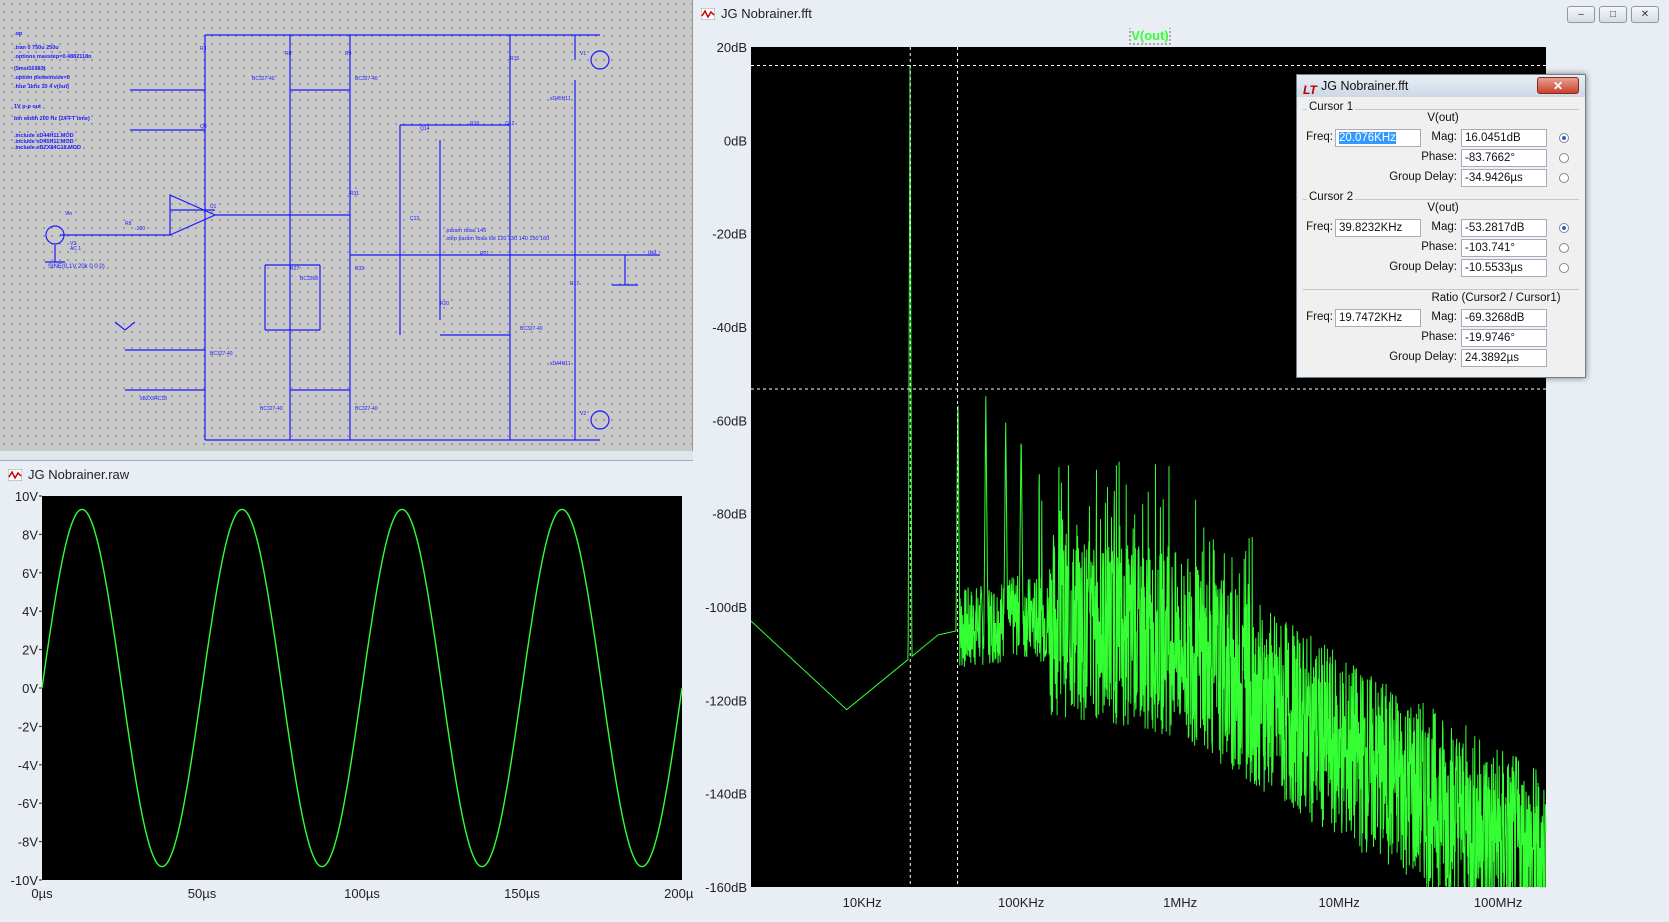 This screenshot has width=1669, height=922. Describe the element at coordinates (1021, 902) in the screenshot. I see `x-tick-label: 100KHz` at that location.